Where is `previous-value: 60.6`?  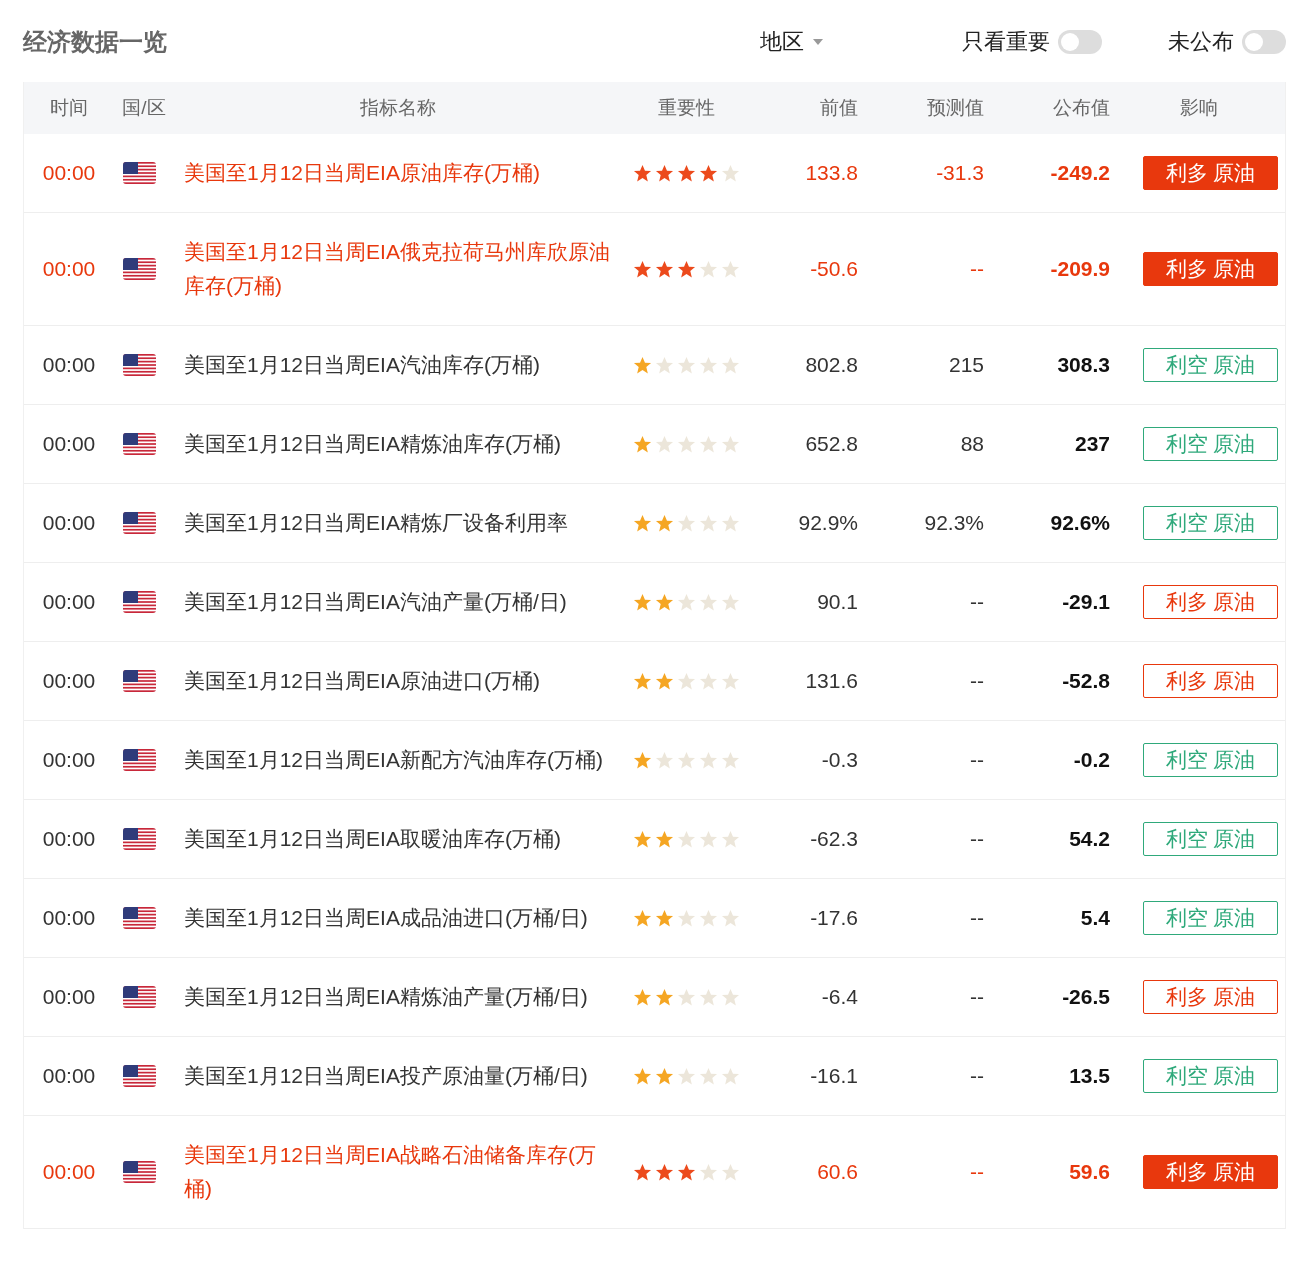 previous-value: 60.6 is located at coordinates (837, 1172).